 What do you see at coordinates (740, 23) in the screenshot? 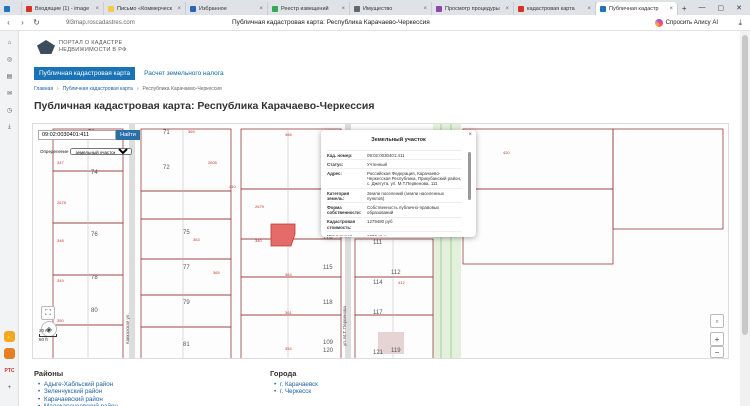
I see `download-icon: ⤓` at bounding box center [740, 23].